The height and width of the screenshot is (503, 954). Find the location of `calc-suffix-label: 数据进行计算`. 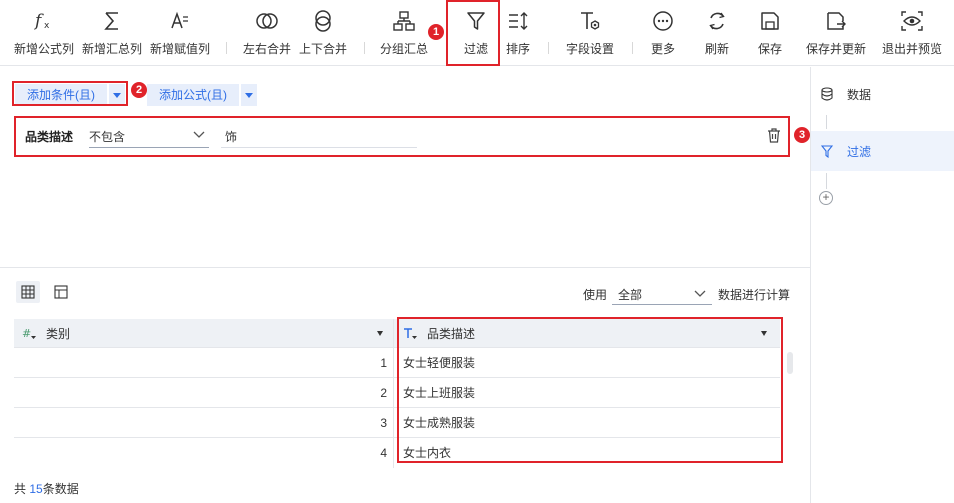

calc-suffix-label: 数据进行计算 is located at coordinates (754, 295).